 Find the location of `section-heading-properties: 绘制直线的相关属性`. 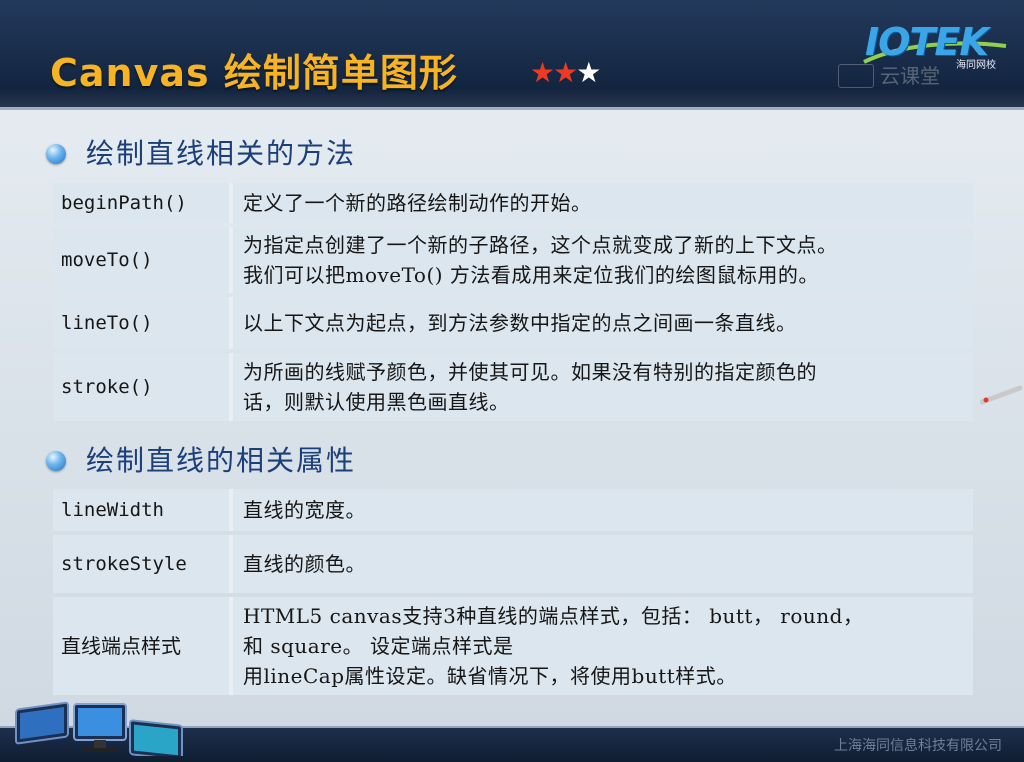

section-heading-properties: 绘制直线的相关属性 is located at coordinates (201, 461).